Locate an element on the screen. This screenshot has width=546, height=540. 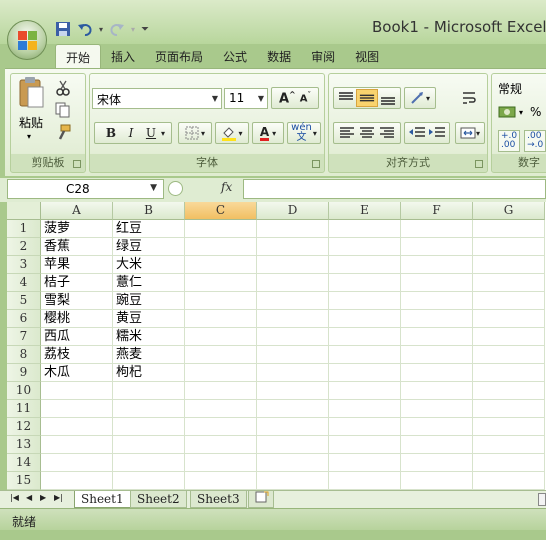
cell-a14 is located at coordinates (77, 463).